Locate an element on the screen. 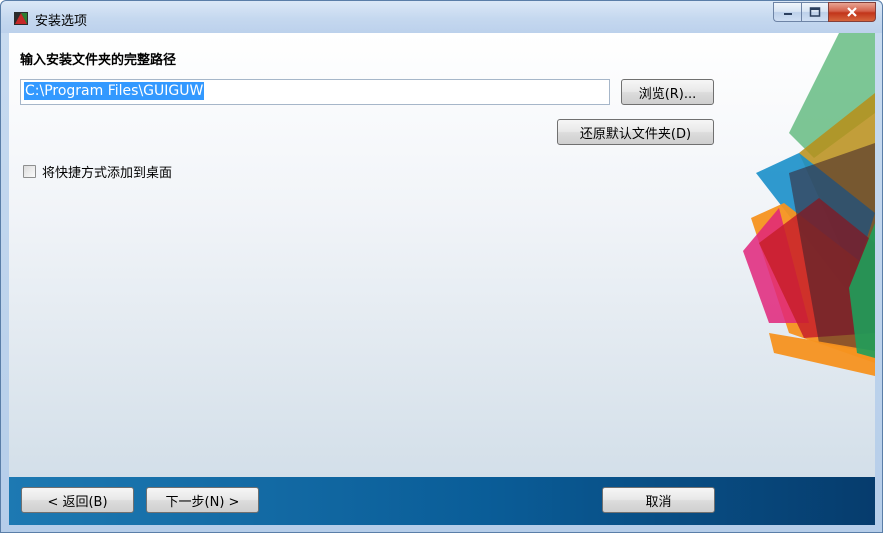 This screenshot has height=533, width=883. back-button-label: < 返回(B) is located at coordinates (77, 502).